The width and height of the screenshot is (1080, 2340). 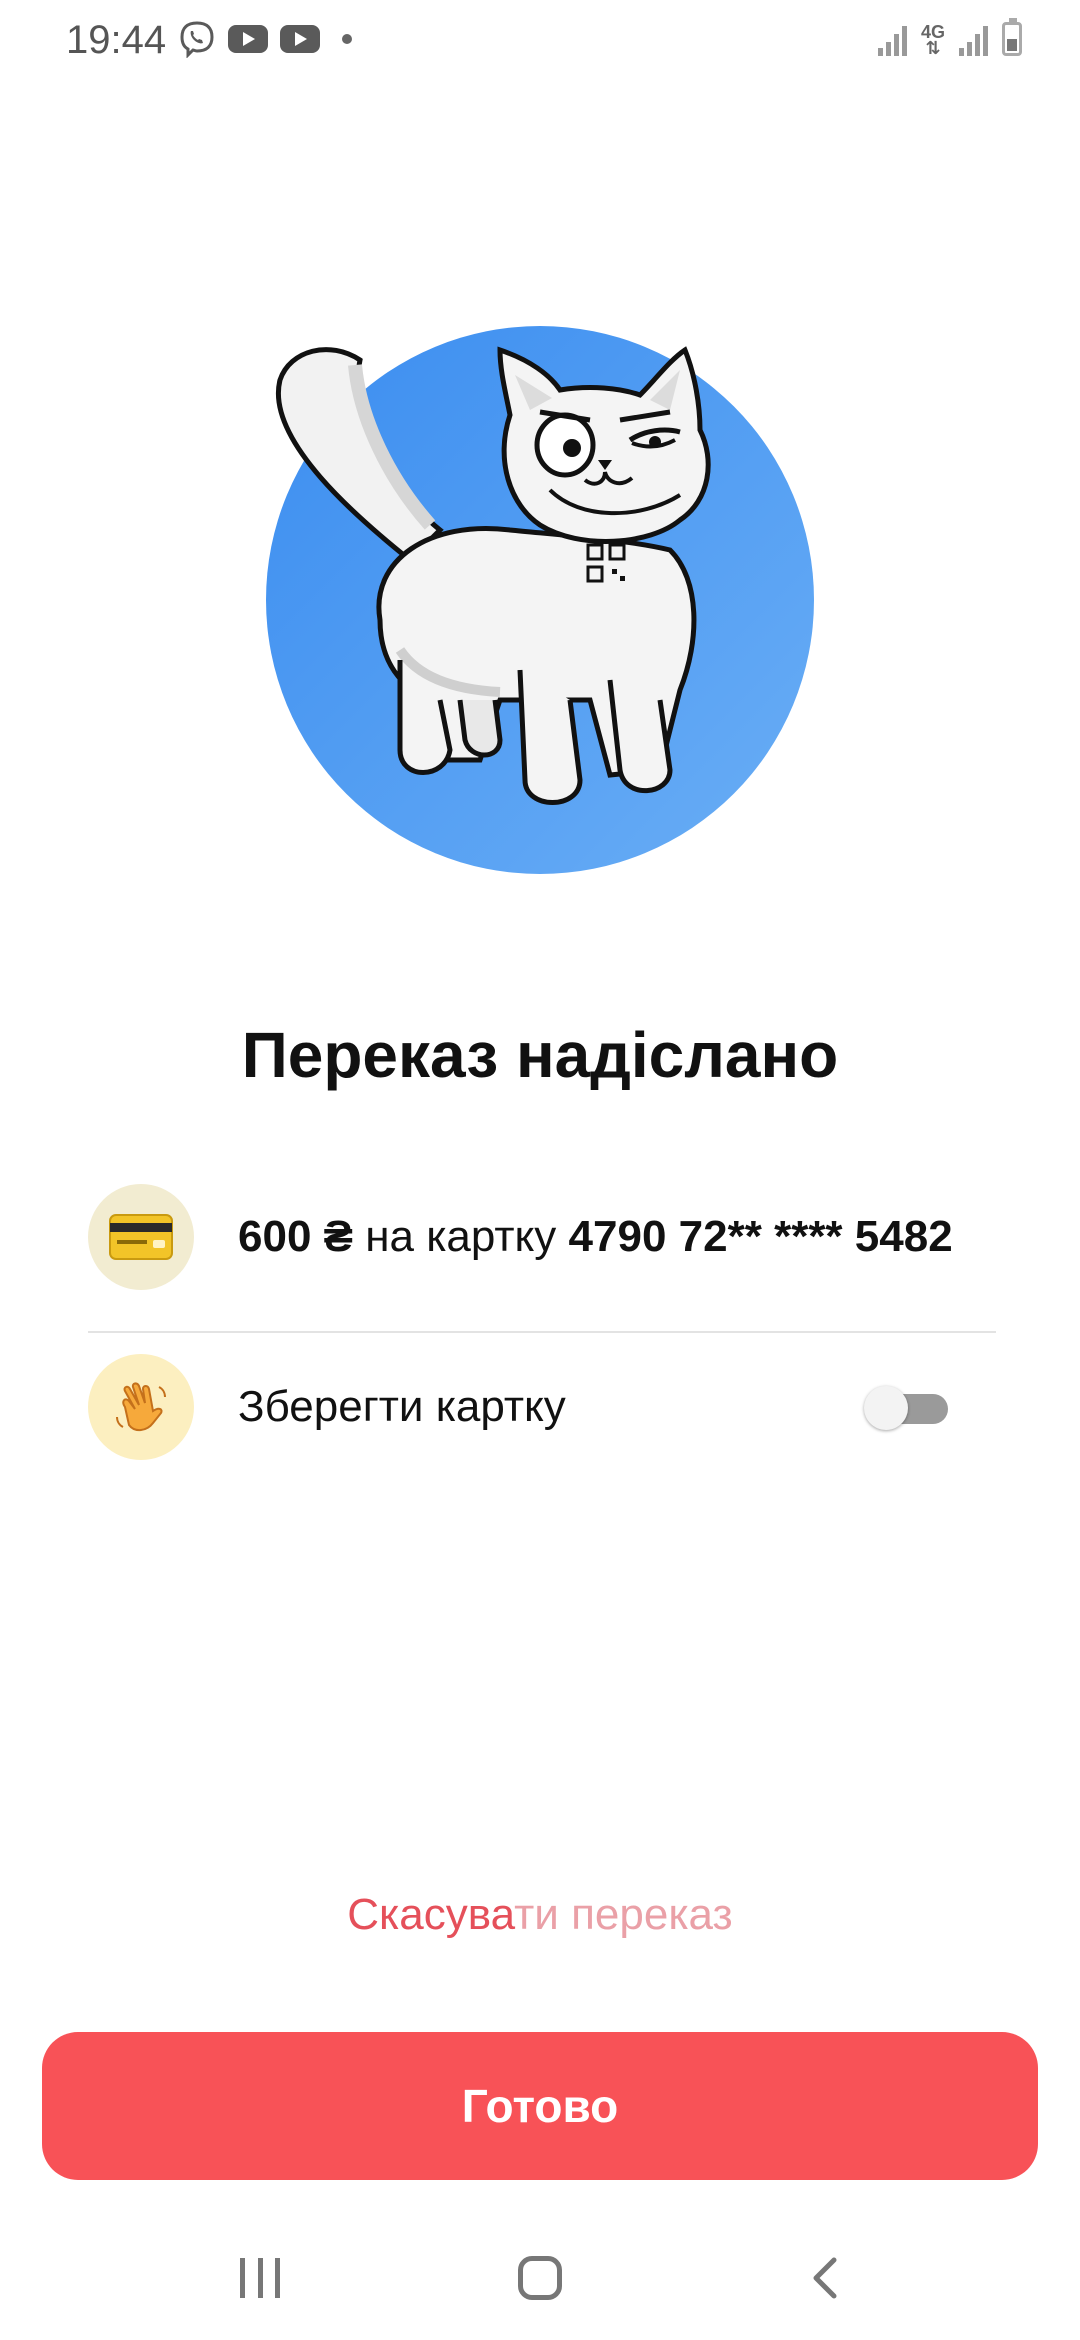 What do you see at coordinates (932, 40) in the screenshot?
I see `network-type: 4G ⇅` at bounding box center [932, 40].